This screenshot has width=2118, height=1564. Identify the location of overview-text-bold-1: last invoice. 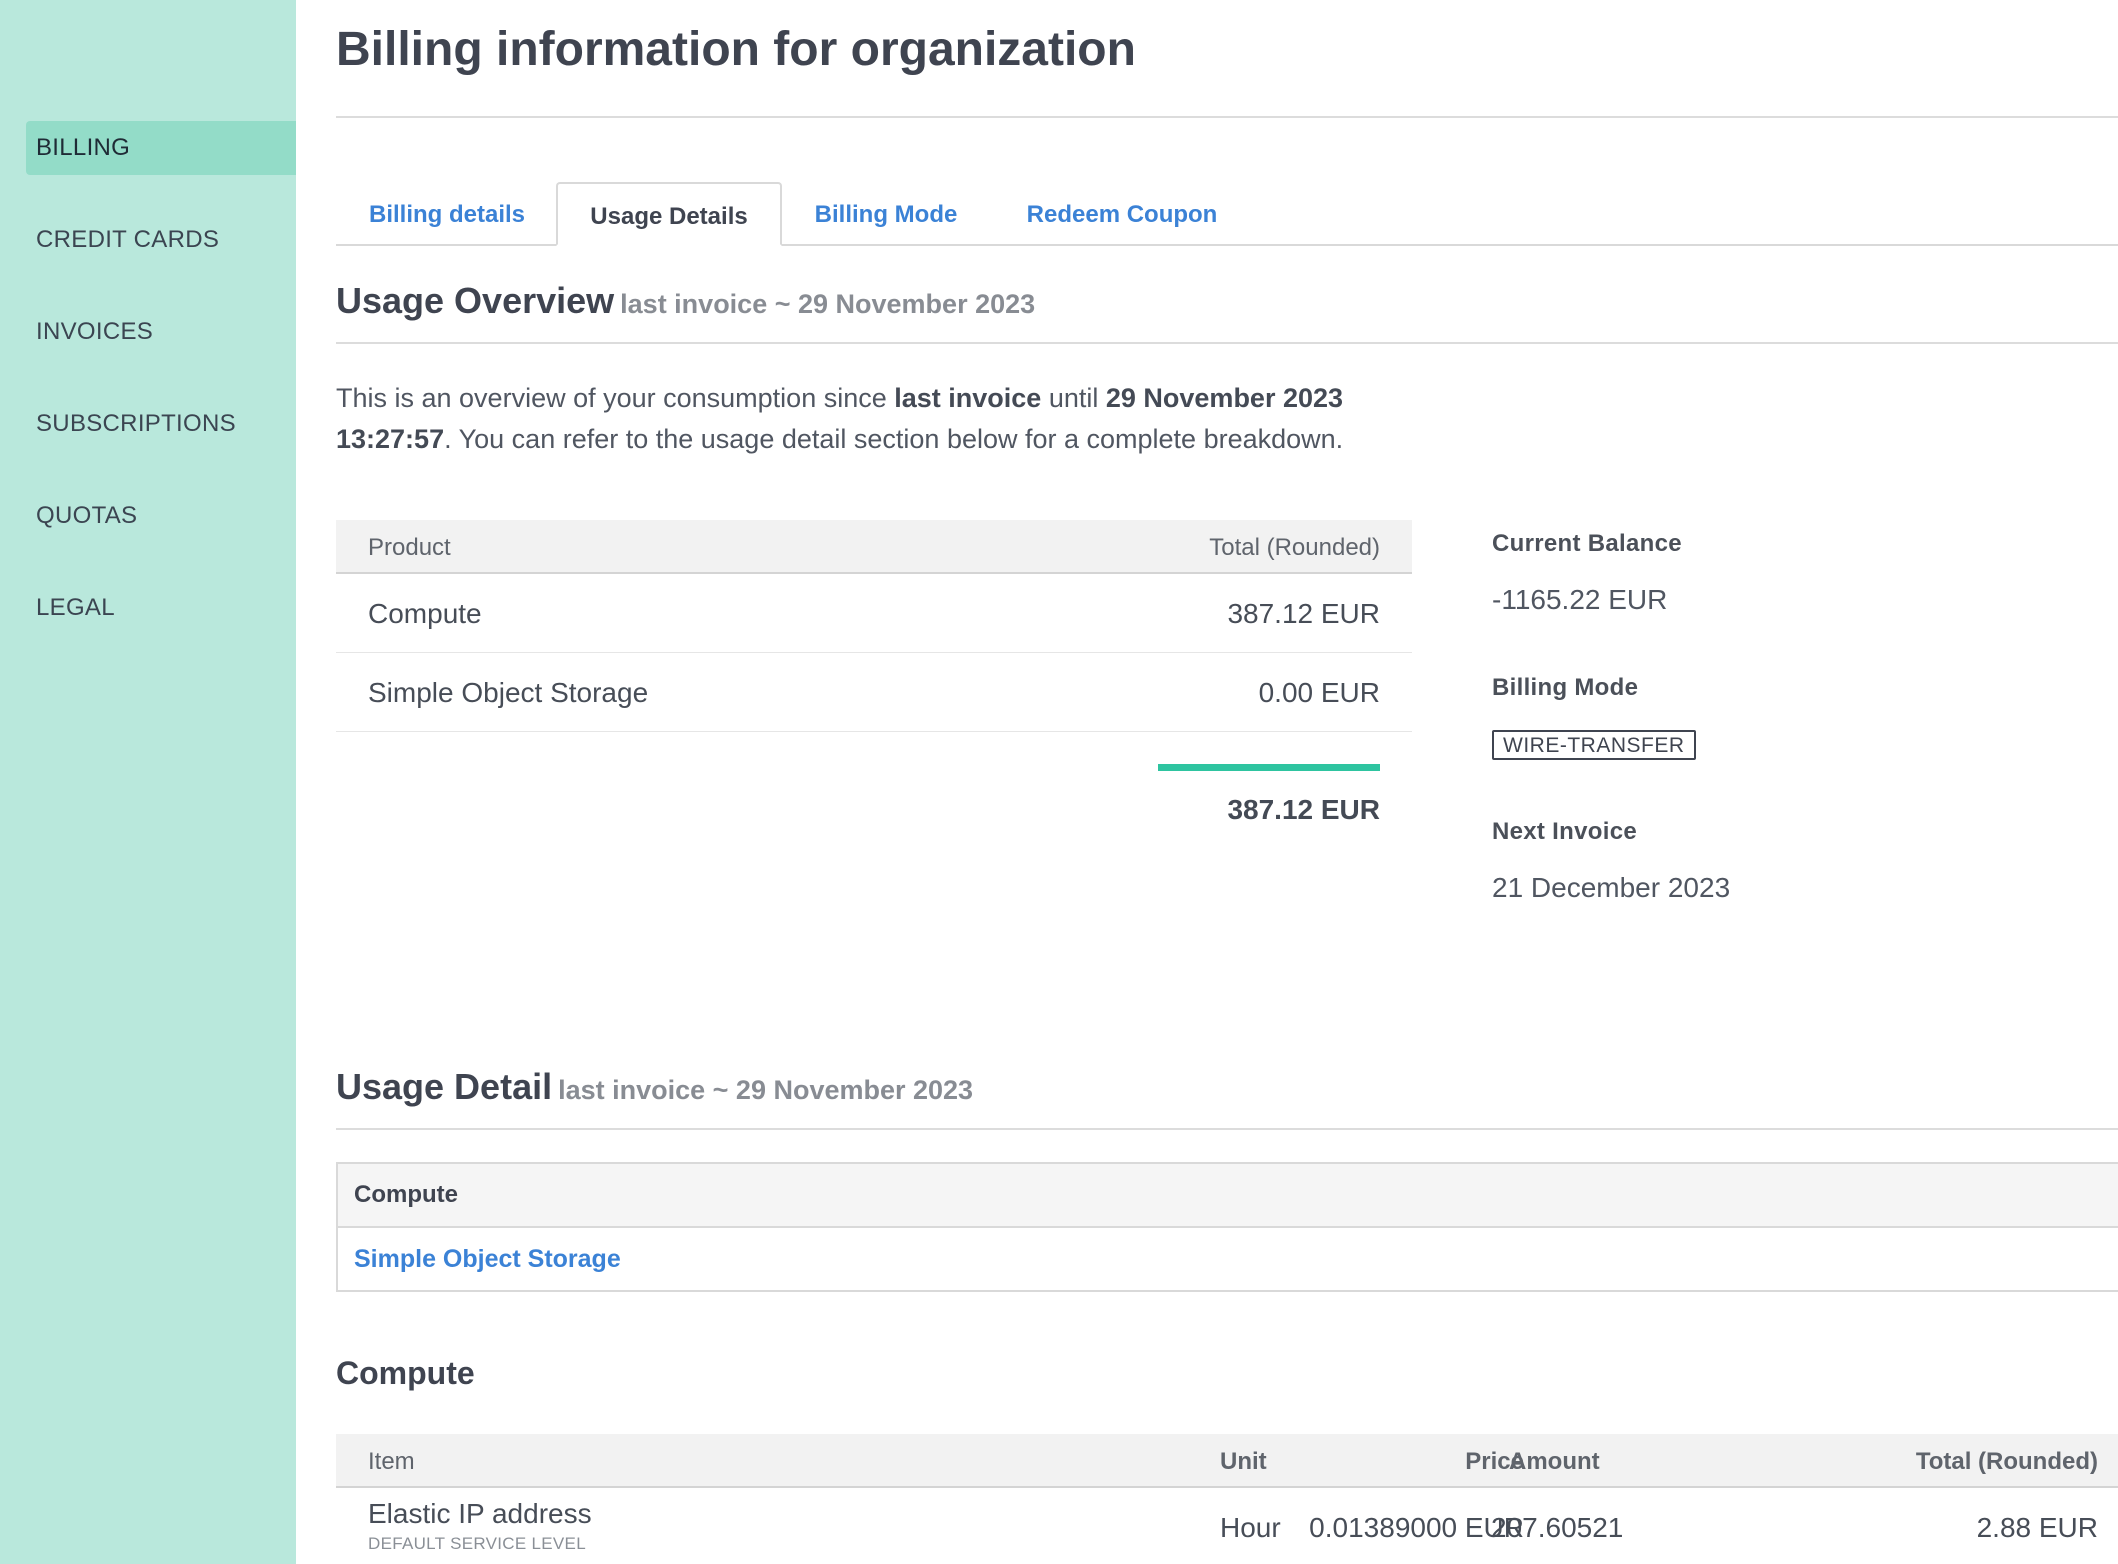
(968, 398).